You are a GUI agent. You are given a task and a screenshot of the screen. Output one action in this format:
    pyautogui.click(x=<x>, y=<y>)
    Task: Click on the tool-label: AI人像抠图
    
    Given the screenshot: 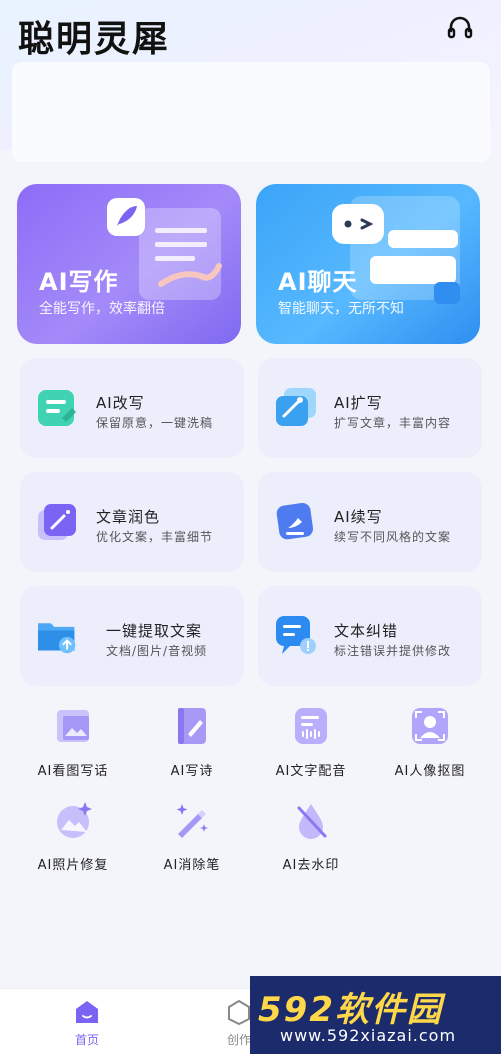 What is the action you would take?
    pyautogui.click(x=430, y=771)
    